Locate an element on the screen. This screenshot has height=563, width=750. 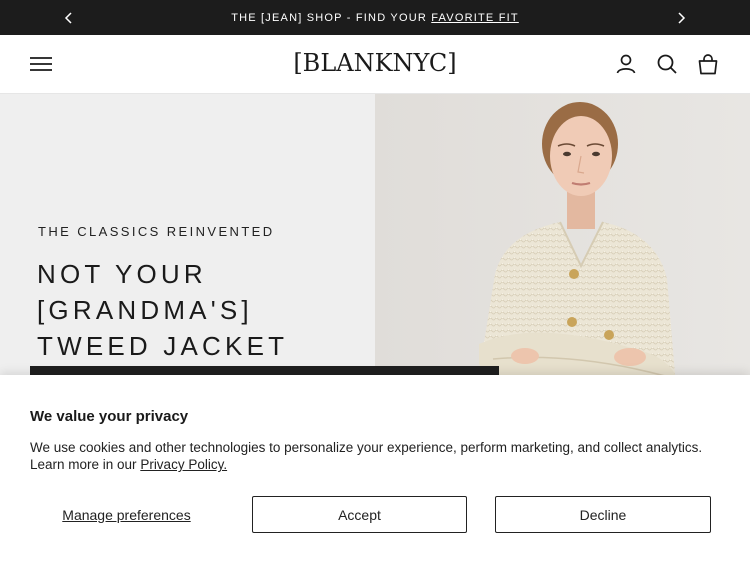
account-icon is located at coordinates (626, 64).